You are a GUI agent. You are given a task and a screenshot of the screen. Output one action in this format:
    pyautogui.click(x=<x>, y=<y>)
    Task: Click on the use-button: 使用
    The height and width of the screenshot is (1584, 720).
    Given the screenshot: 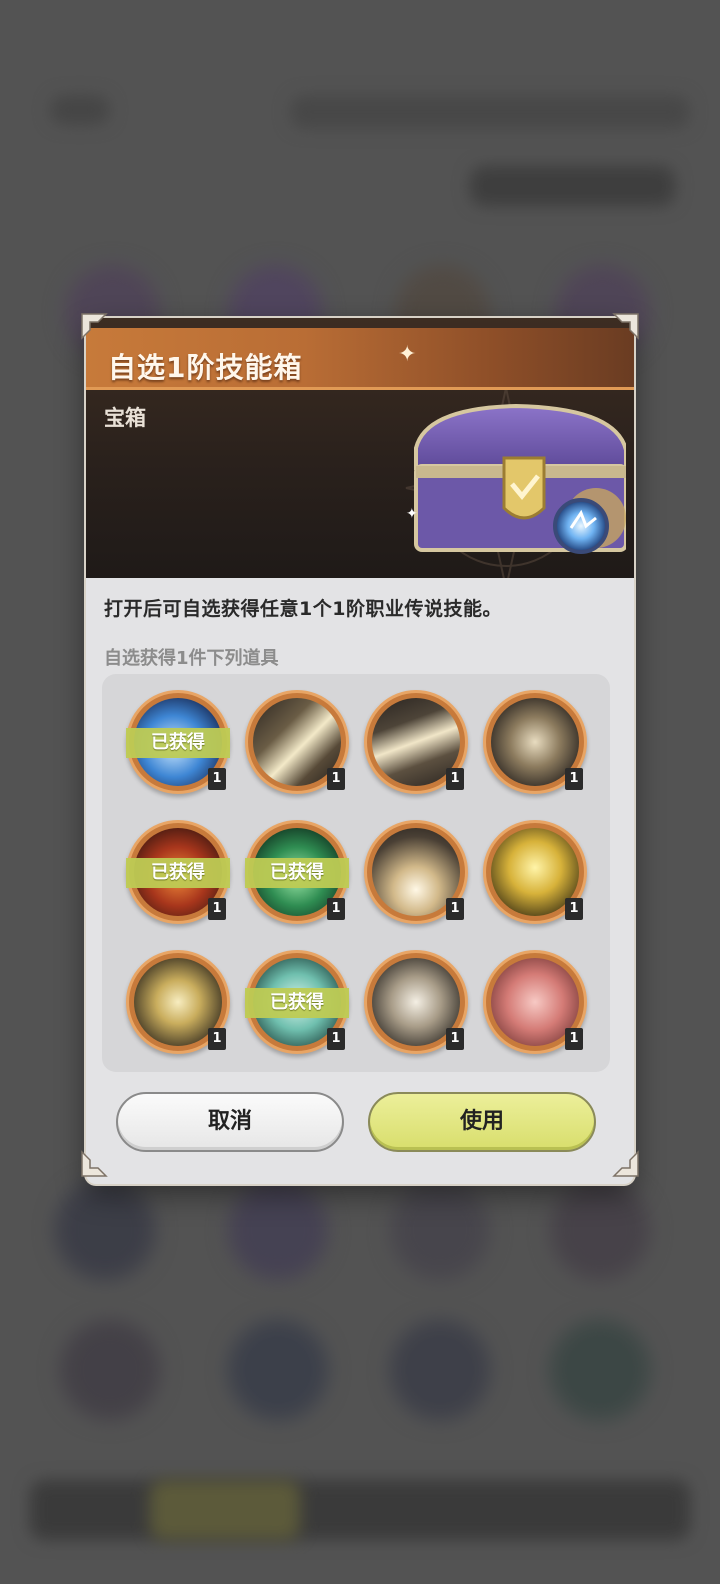 What is the action you would take?
    pyautogui.click(x=482, y=1122)
    